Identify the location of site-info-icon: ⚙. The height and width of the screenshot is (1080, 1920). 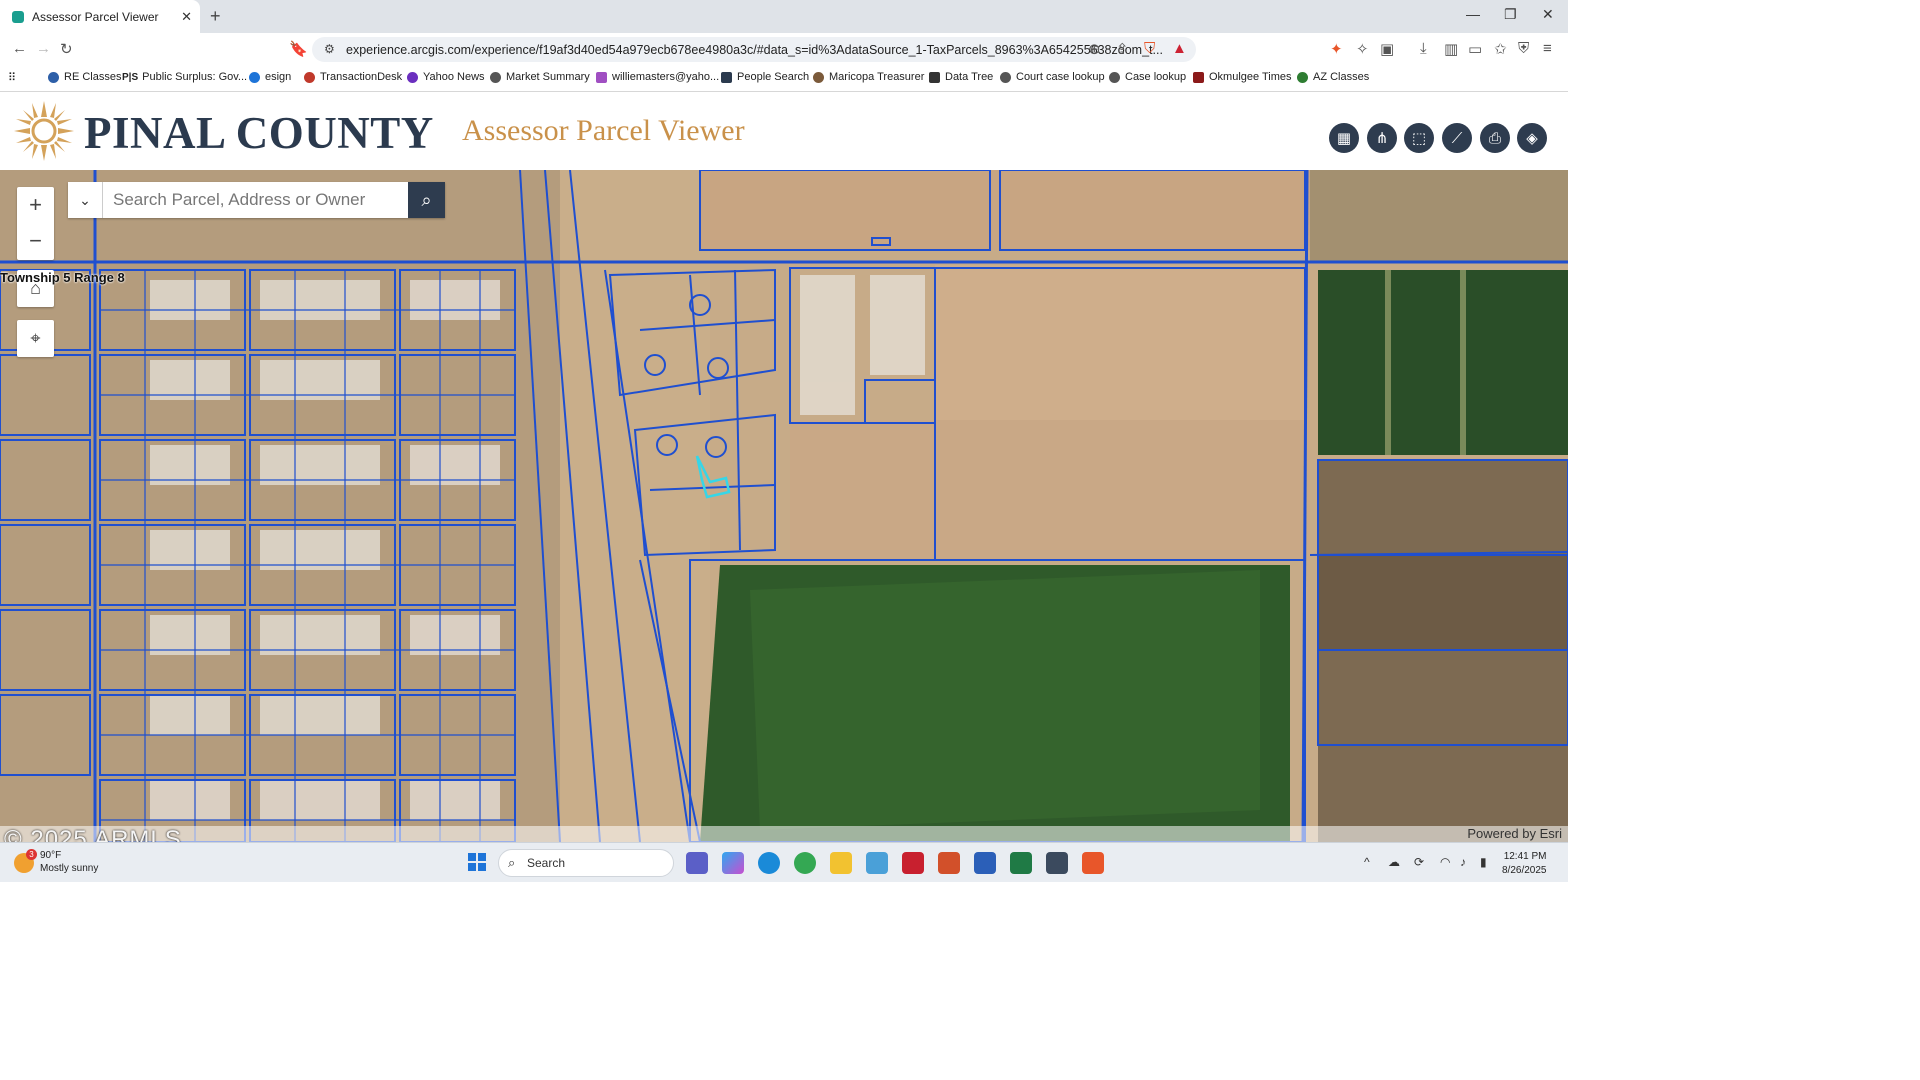
(329, 49).